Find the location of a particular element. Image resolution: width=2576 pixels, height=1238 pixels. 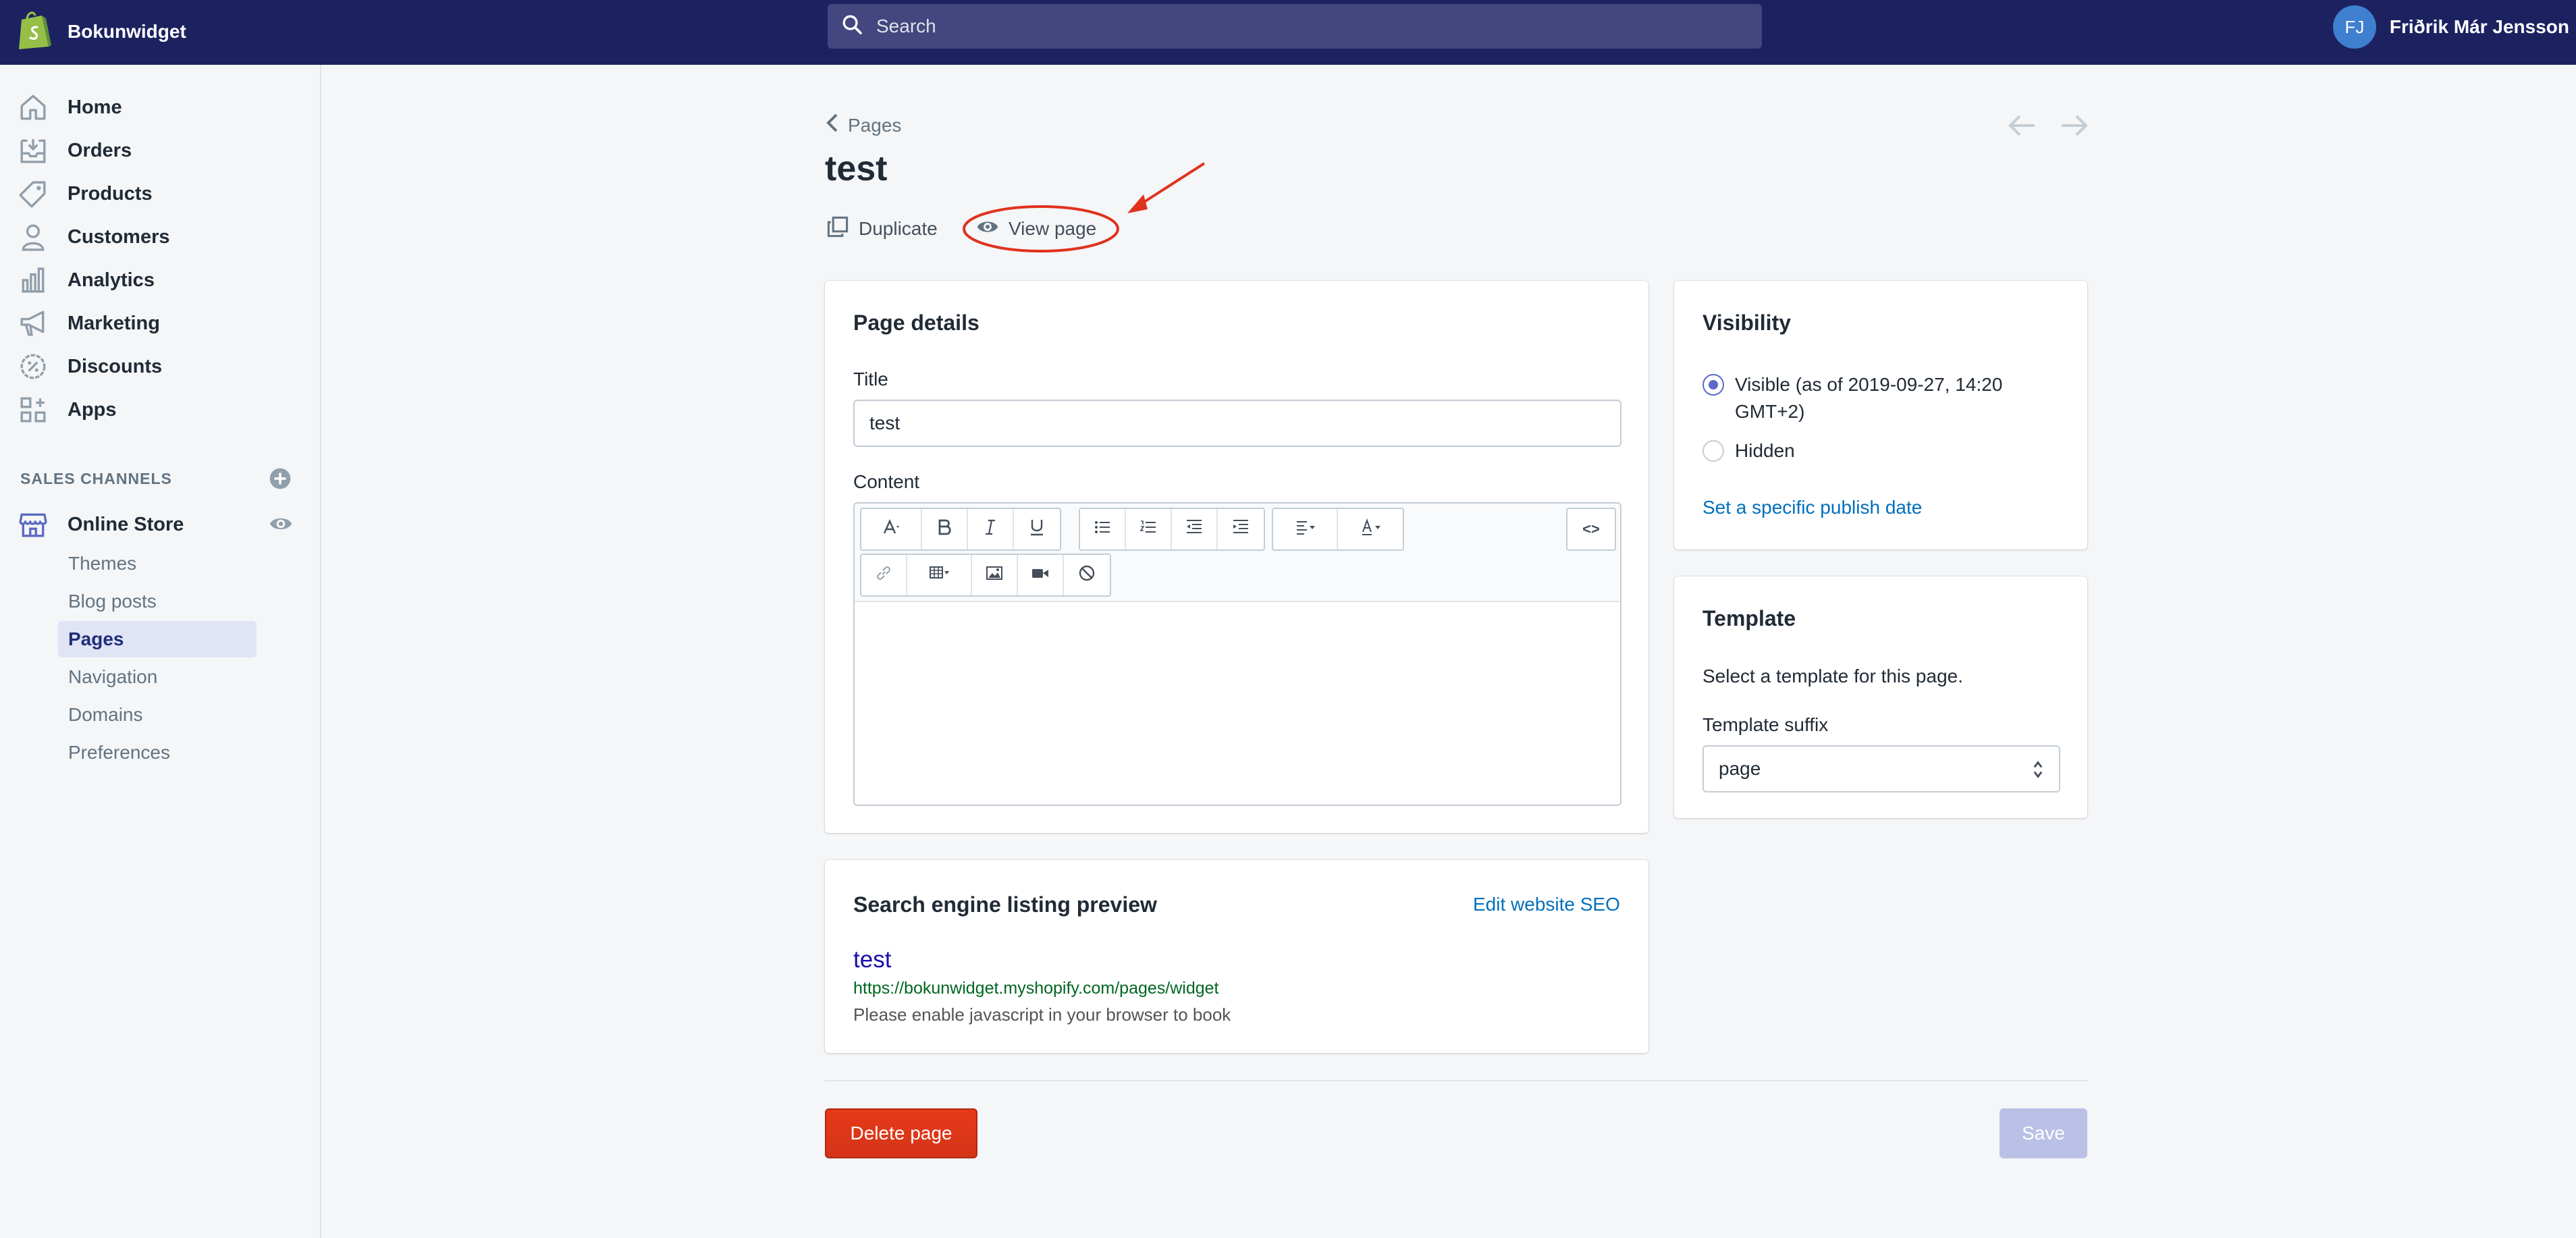

duplicate-button: Duplicate is located at coordinates (882, 228).